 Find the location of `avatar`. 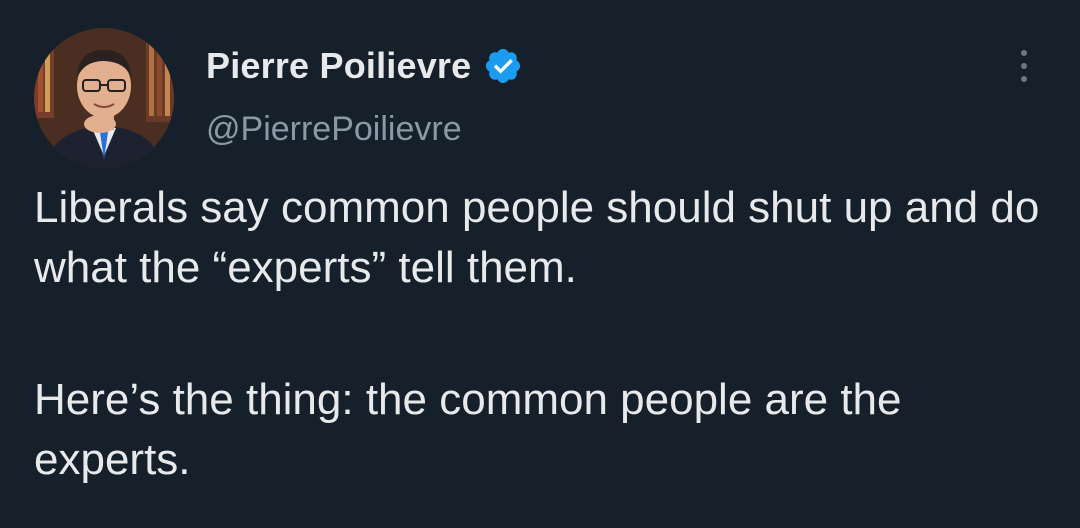

avatar is located at coordinates (104, 98).